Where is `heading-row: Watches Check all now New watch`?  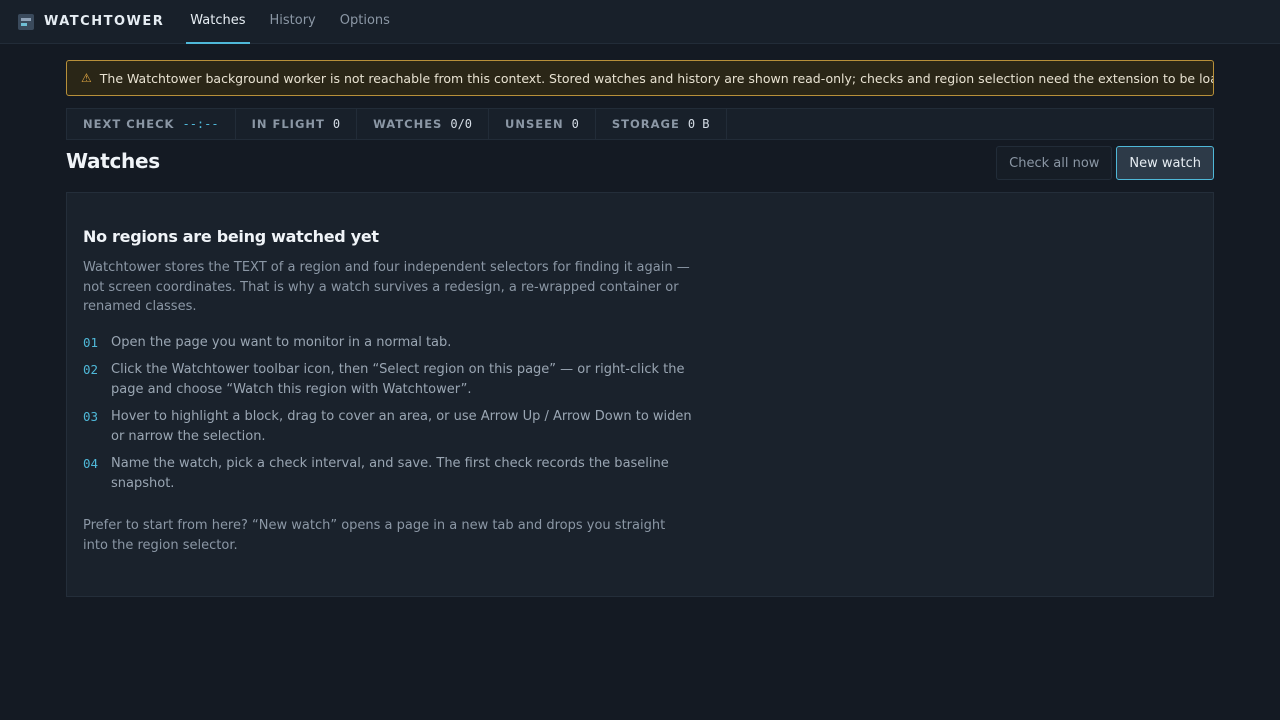 heading-row: Watches Check all now New watch is located at coordinates (640, 161).